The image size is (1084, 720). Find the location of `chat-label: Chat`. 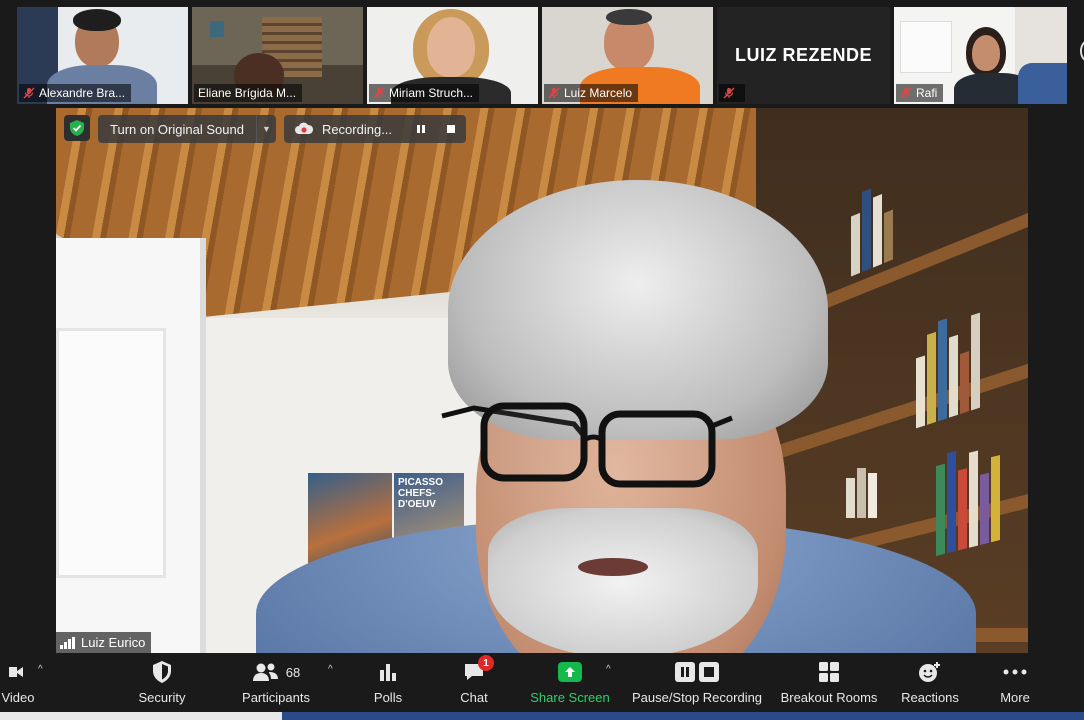

chat-label: Chat is located at coordinates (474, 697).